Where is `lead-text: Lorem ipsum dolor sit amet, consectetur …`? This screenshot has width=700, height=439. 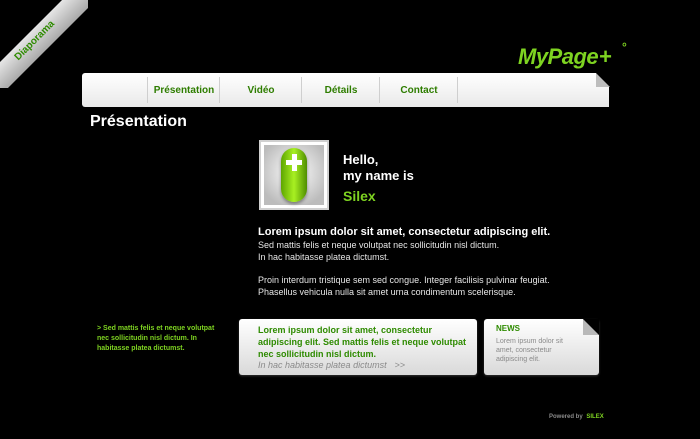
lead-text: Lorem ipsum dolor sit amet, consectetur … is located at coordinates (404, 232).